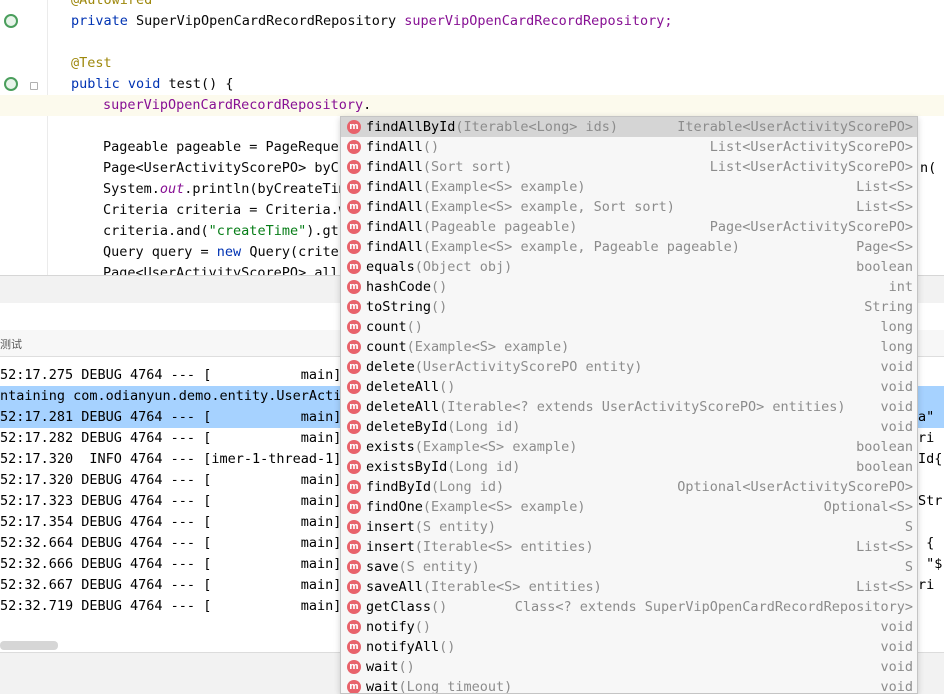 The width and height of the screenshot is (944, 694). Describe the element at coordinates (629, 327) in the screenshot. I see `completion-item: m count() long` at that location.